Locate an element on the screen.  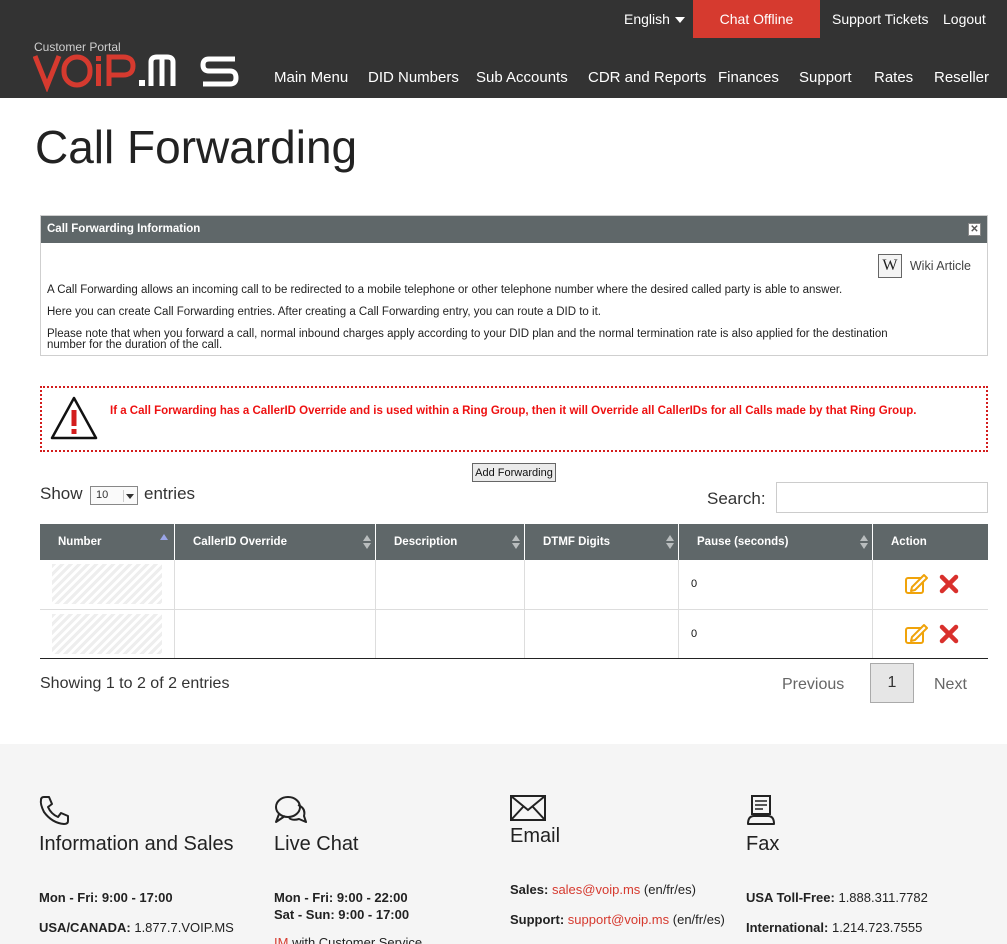
info-line-3b: number for the duration of the call. is located at coordinates (135, 345).